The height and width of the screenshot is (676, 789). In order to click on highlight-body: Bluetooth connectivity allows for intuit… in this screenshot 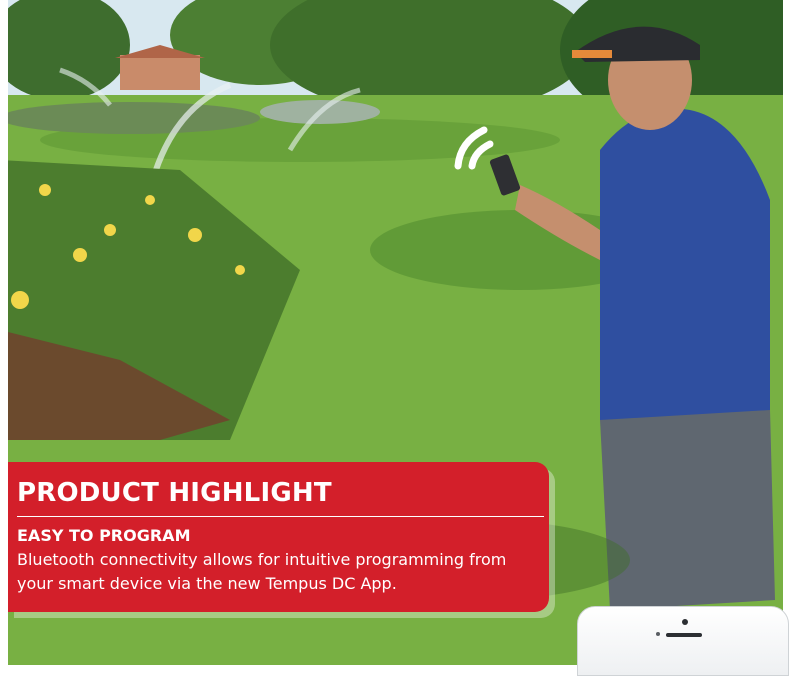, I will do `click(262, 571)`.